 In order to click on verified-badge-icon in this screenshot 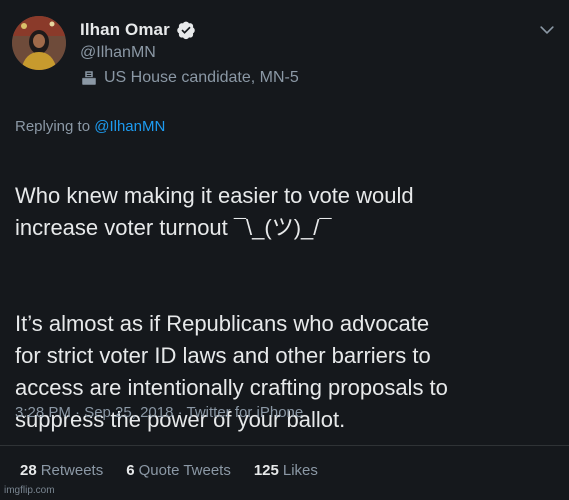, I will do `click(186, 30)`.